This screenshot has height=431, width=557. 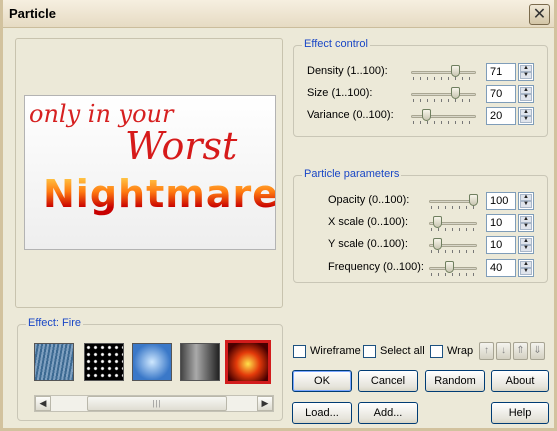 What do you see at coordinates (181, 146) in the screenshot?
I see `preview-art-line2: Worst` at bounding box center [181, 146].